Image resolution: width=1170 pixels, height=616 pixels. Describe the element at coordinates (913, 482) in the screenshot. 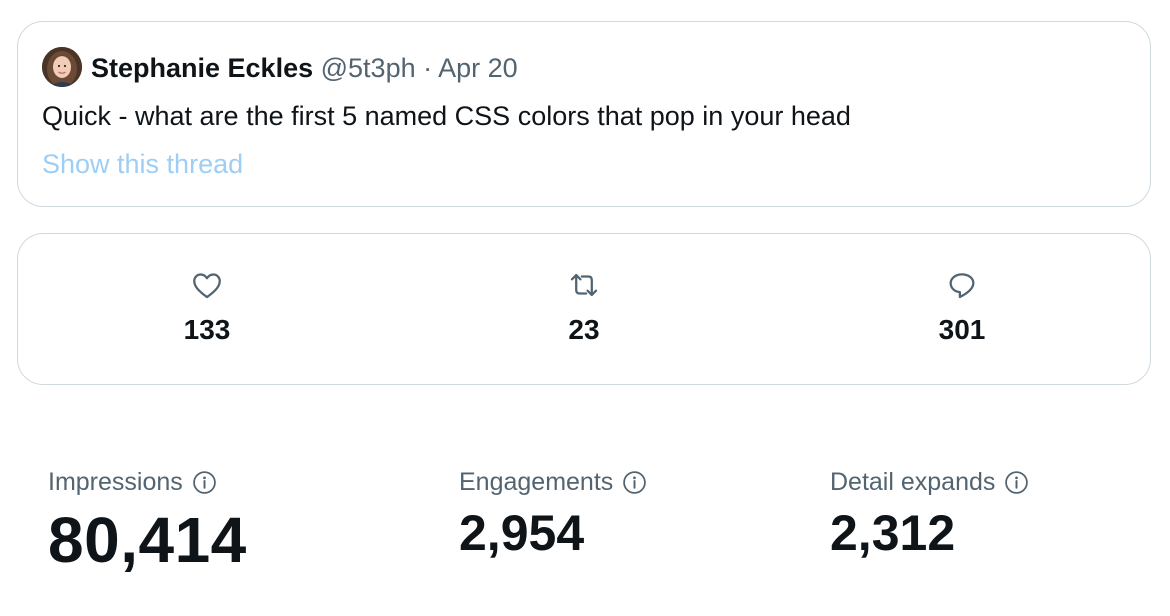

I see `stat-label: Detail expands` at that location.